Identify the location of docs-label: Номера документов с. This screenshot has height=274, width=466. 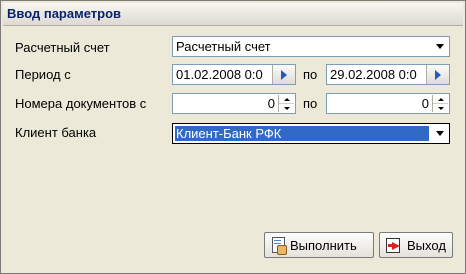
(81, 103).